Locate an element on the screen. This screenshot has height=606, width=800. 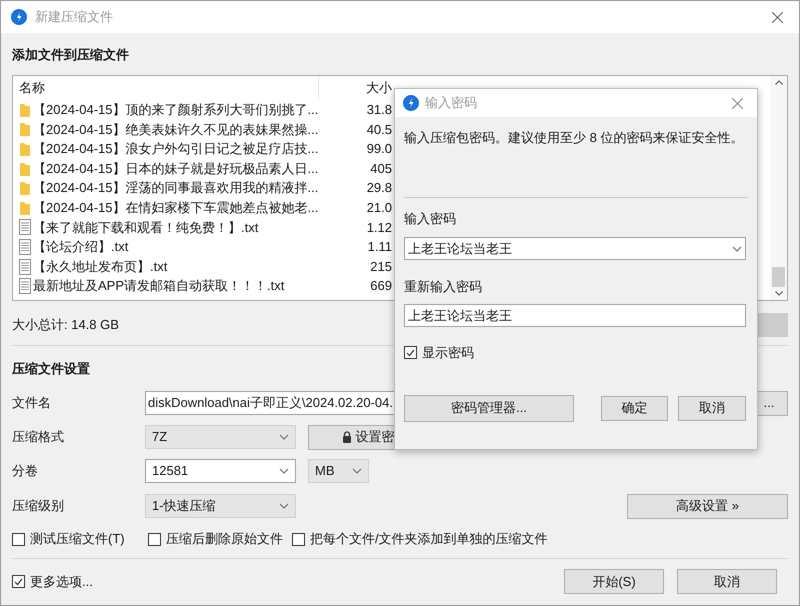
field-label: 文件名 is located at coordinates (32, 403).